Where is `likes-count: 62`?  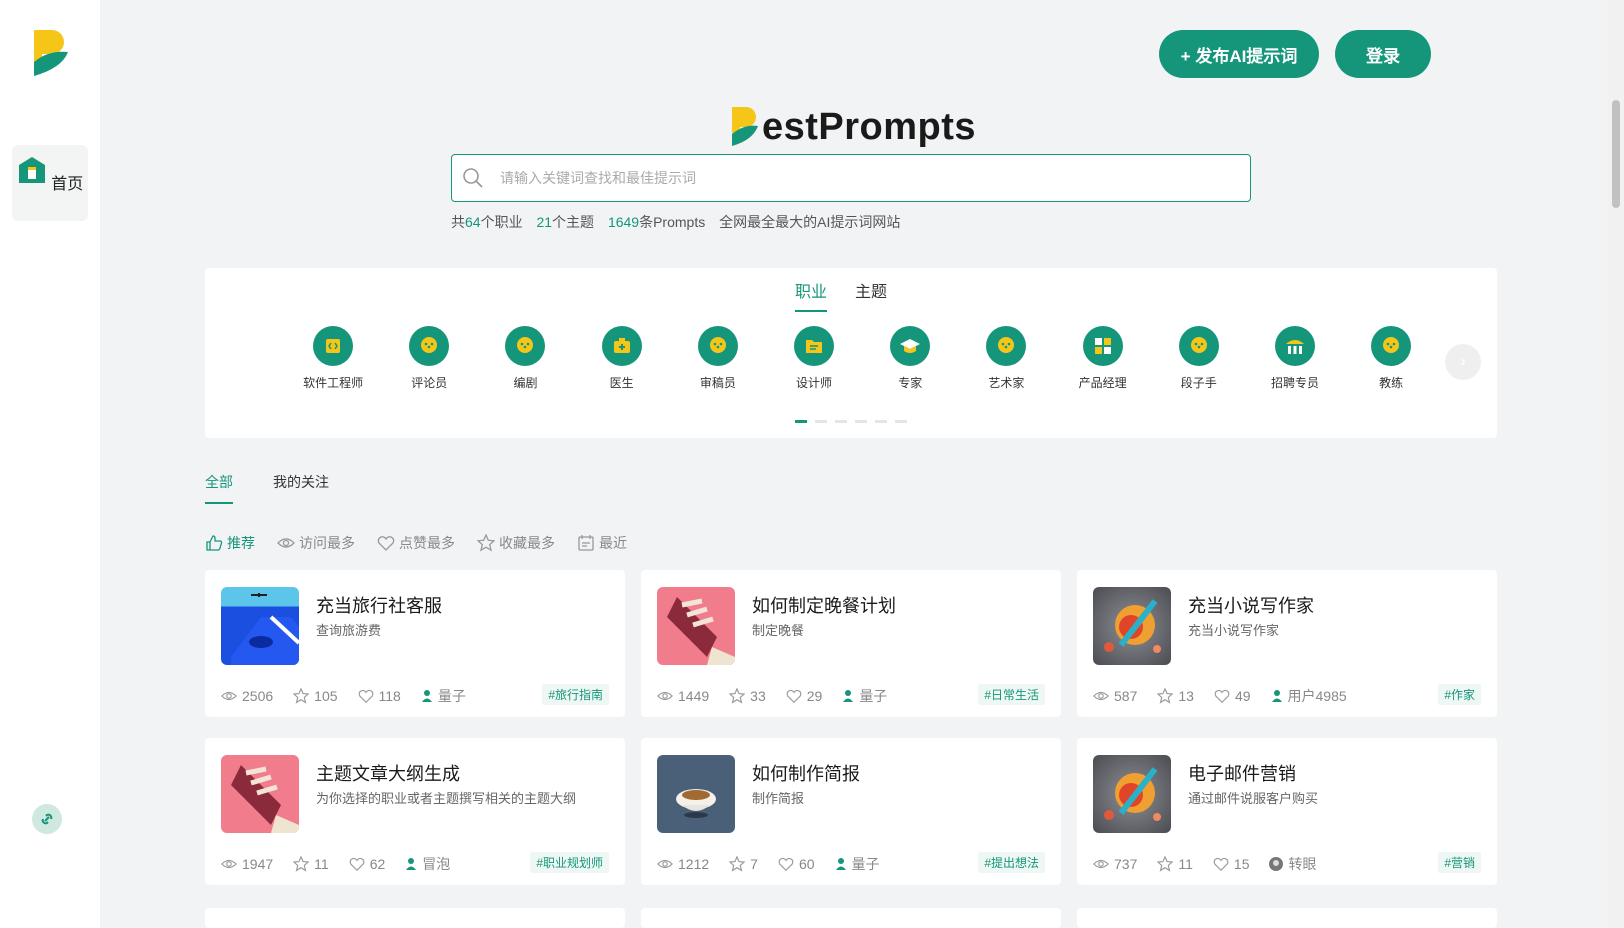 likes-count: 62 is located at coordinates (367, 864).